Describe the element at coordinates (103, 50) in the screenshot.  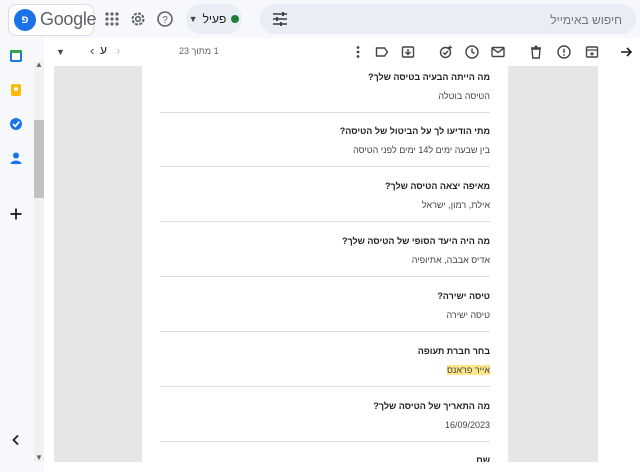
I see `lang-button: ע` at that location.